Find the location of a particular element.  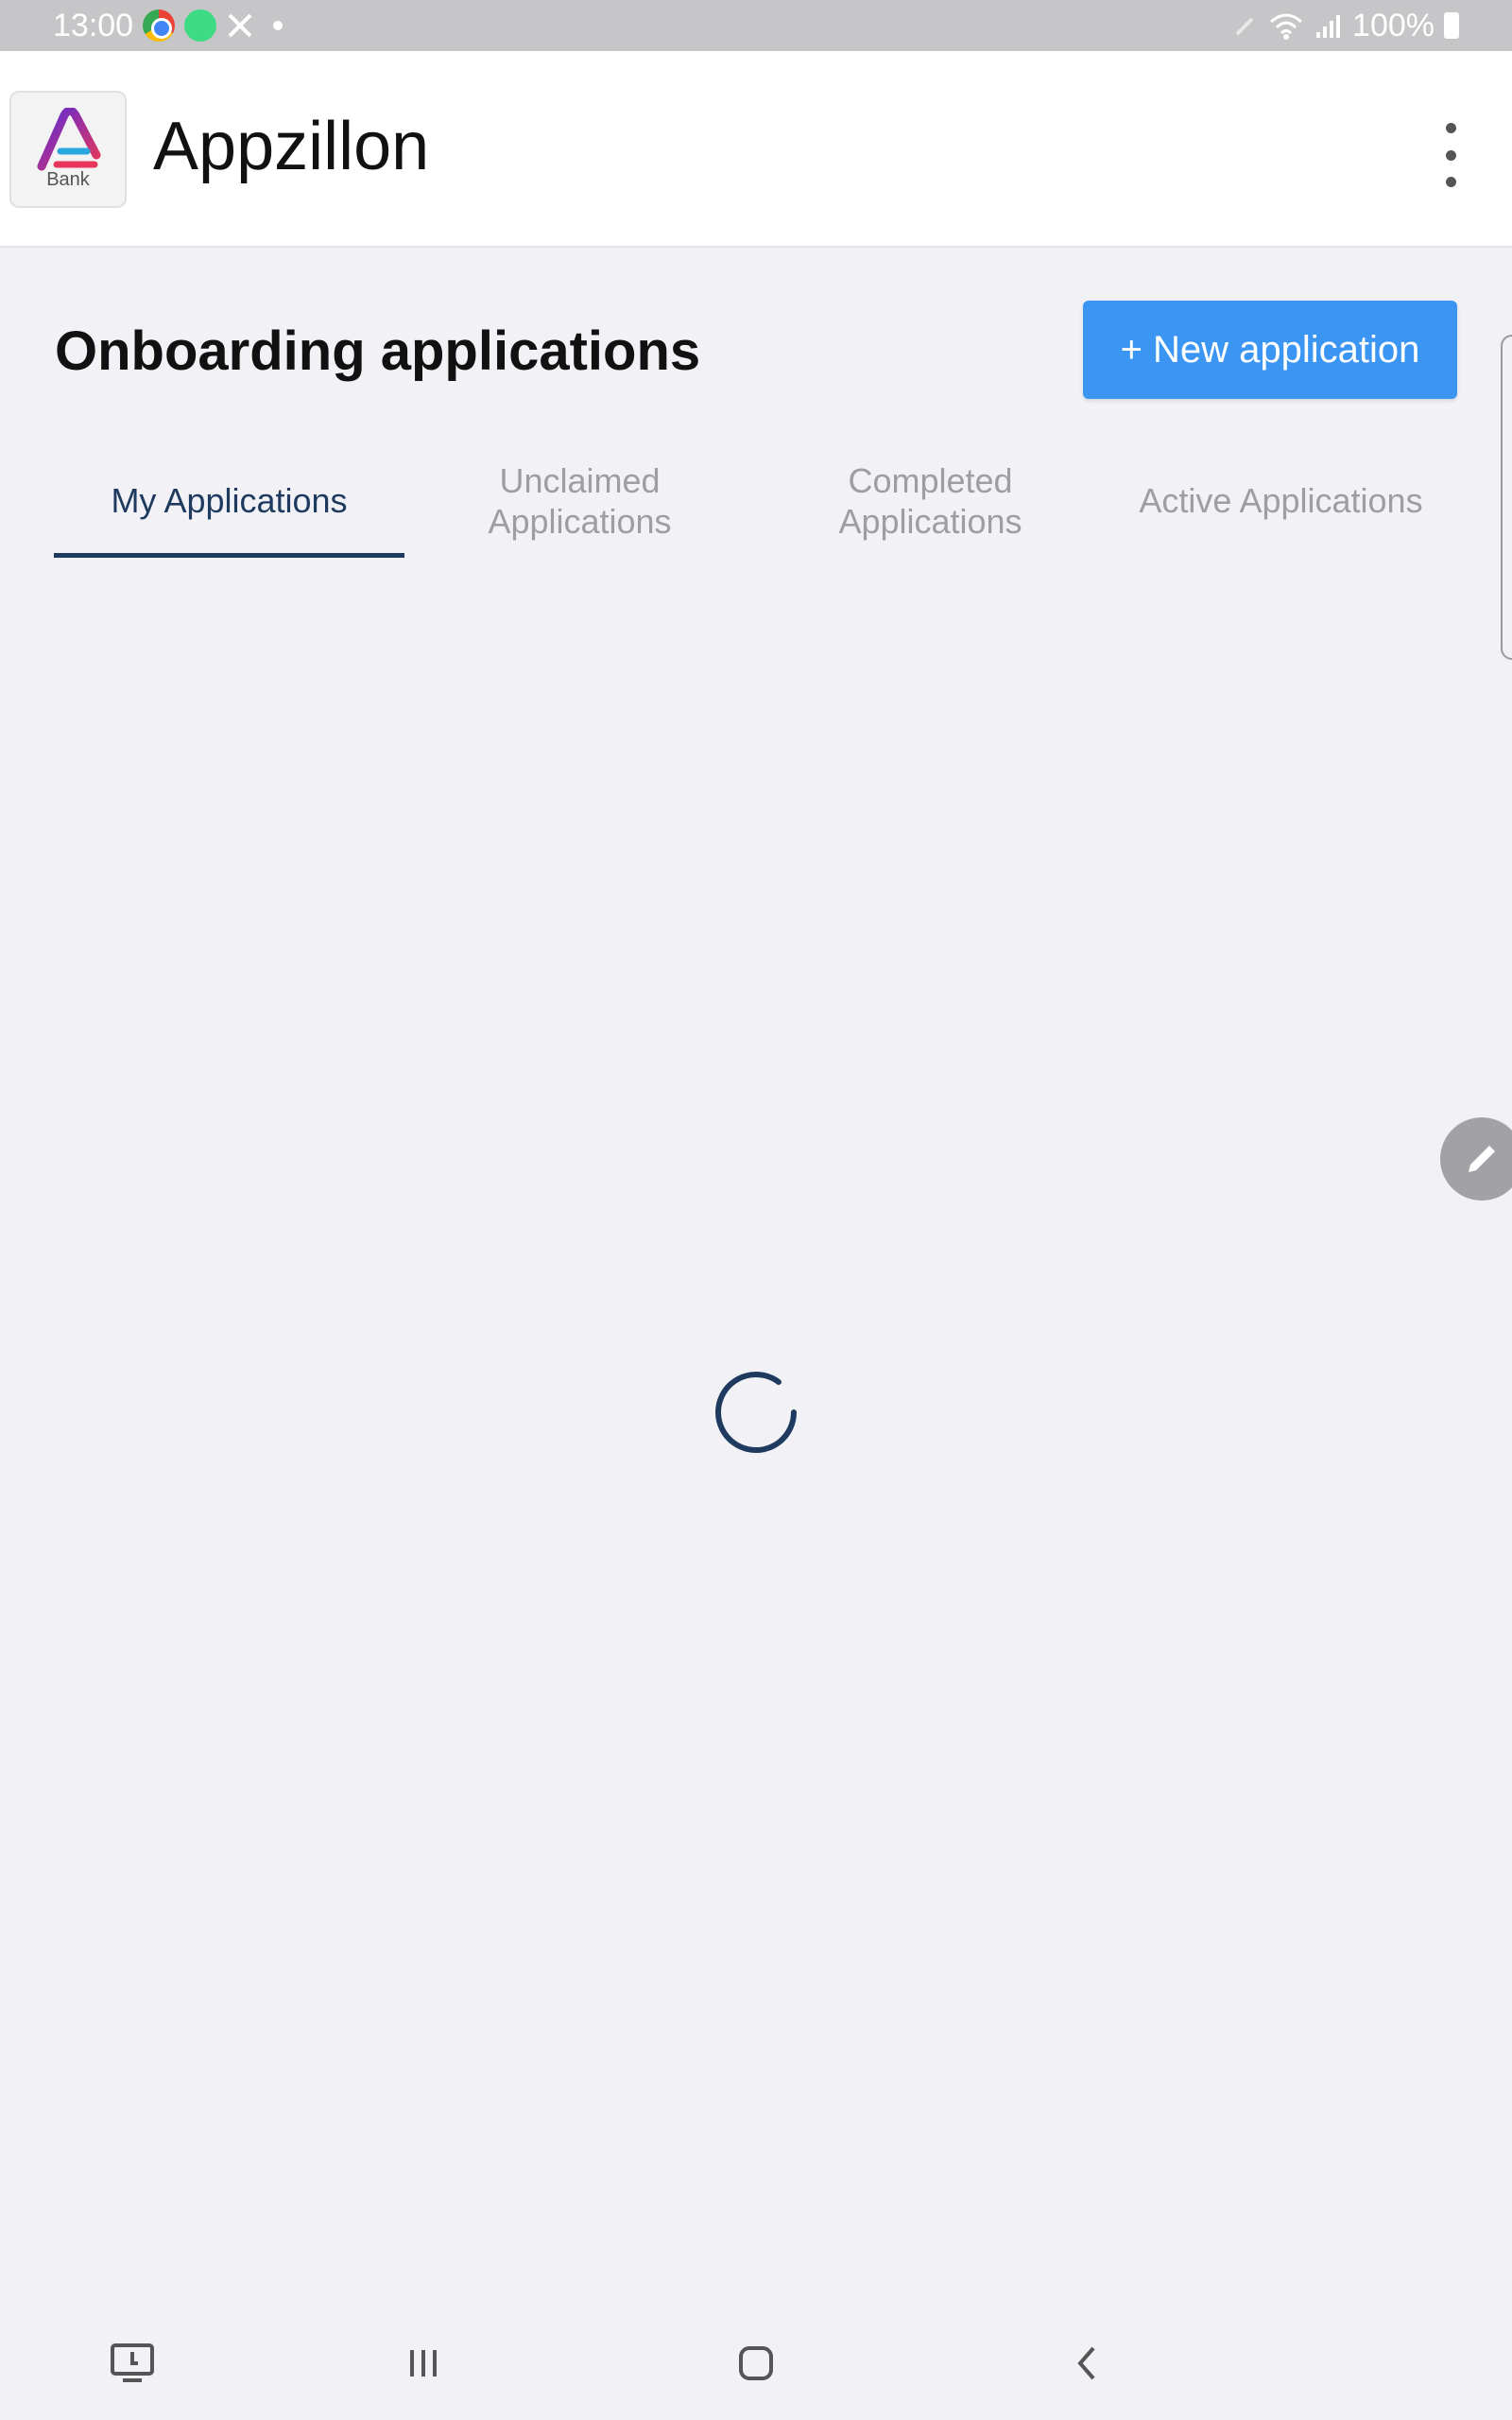

tab-unclaimed-applications: Unclaimed Applications is located at coordinates (579, 501).